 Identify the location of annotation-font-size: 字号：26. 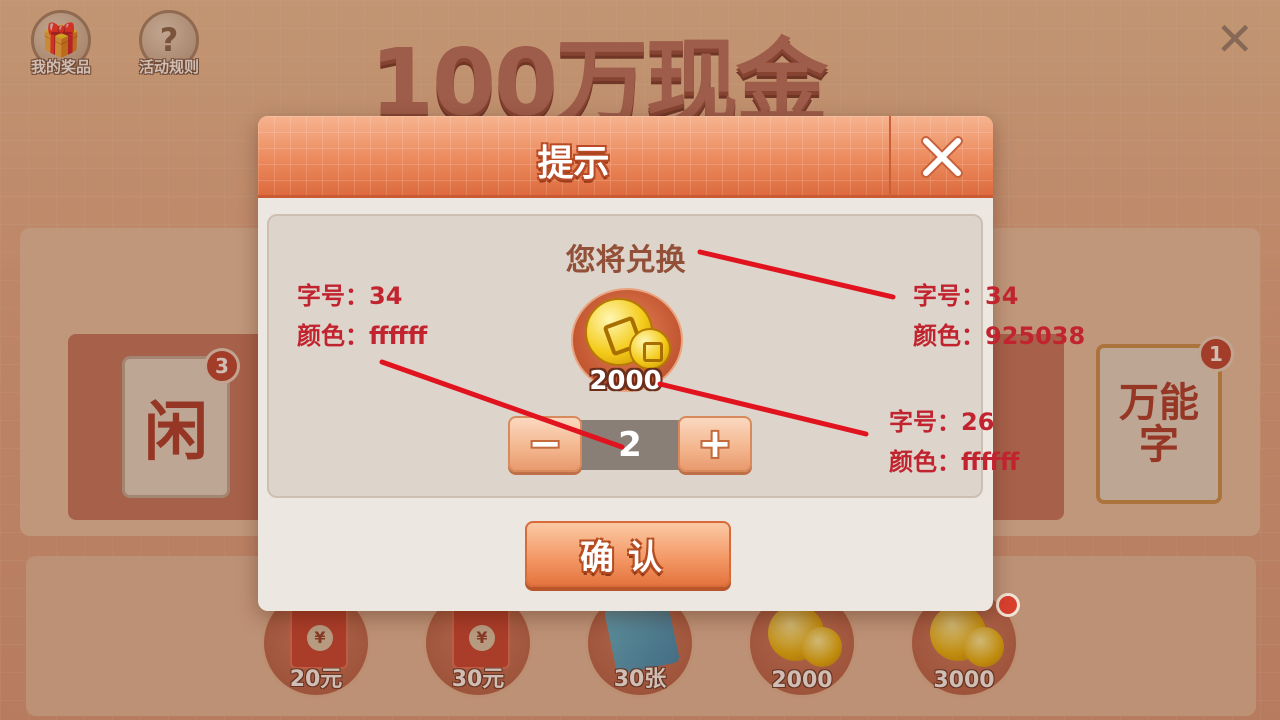
(942, 422).